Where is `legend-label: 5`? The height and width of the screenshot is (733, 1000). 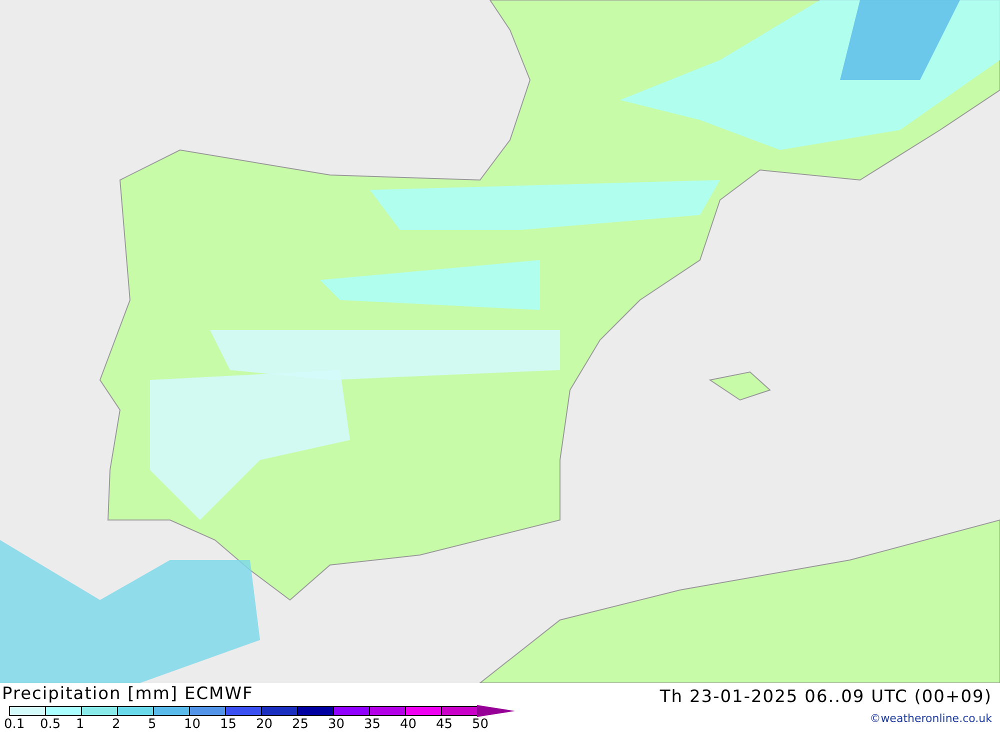
legend-label: 5 is located at coordinates (153, 725).